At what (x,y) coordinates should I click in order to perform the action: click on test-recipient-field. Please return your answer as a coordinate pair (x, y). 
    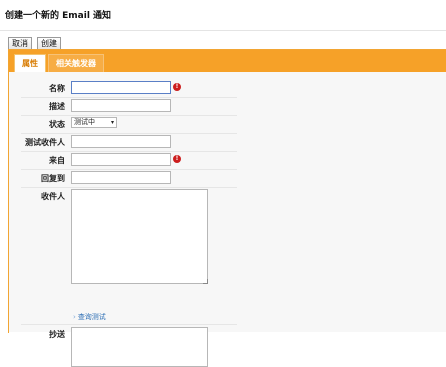
    Looking at the image, I should click on (121, 141).